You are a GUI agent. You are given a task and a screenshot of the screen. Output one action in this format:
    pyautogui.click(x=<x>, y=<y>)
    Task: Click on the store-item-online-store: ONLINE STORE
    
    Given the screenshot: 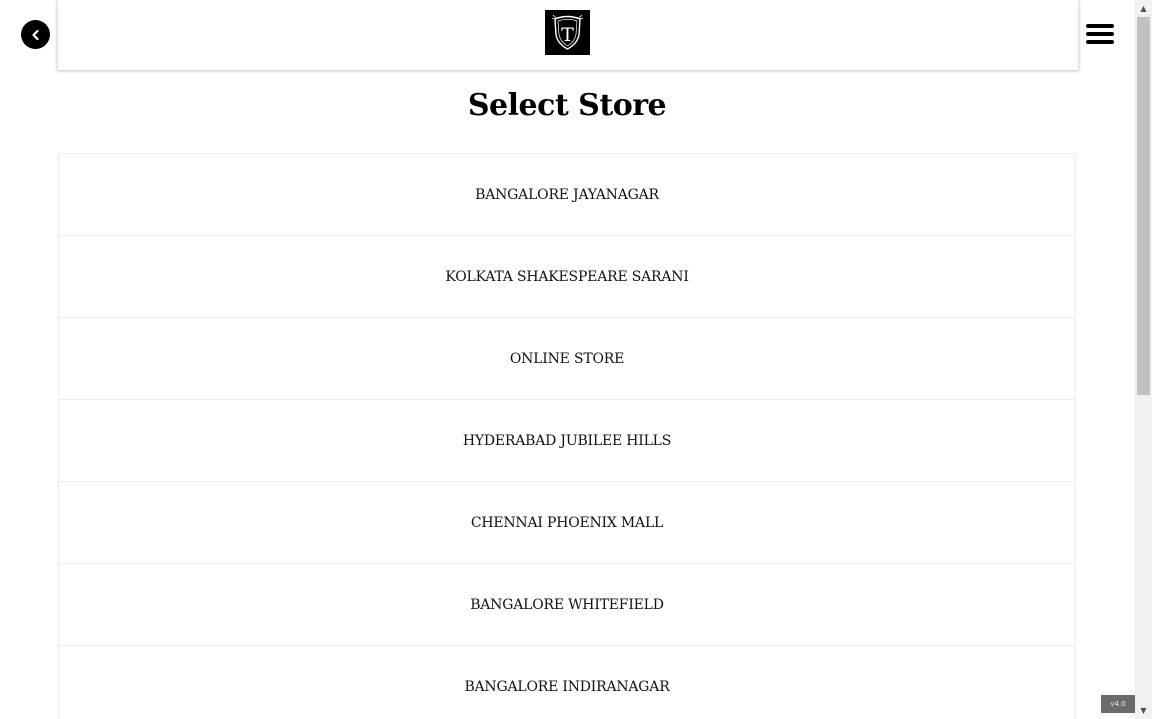 What is the action you would take?
    pyautogui.click(x=567, y=358)
    